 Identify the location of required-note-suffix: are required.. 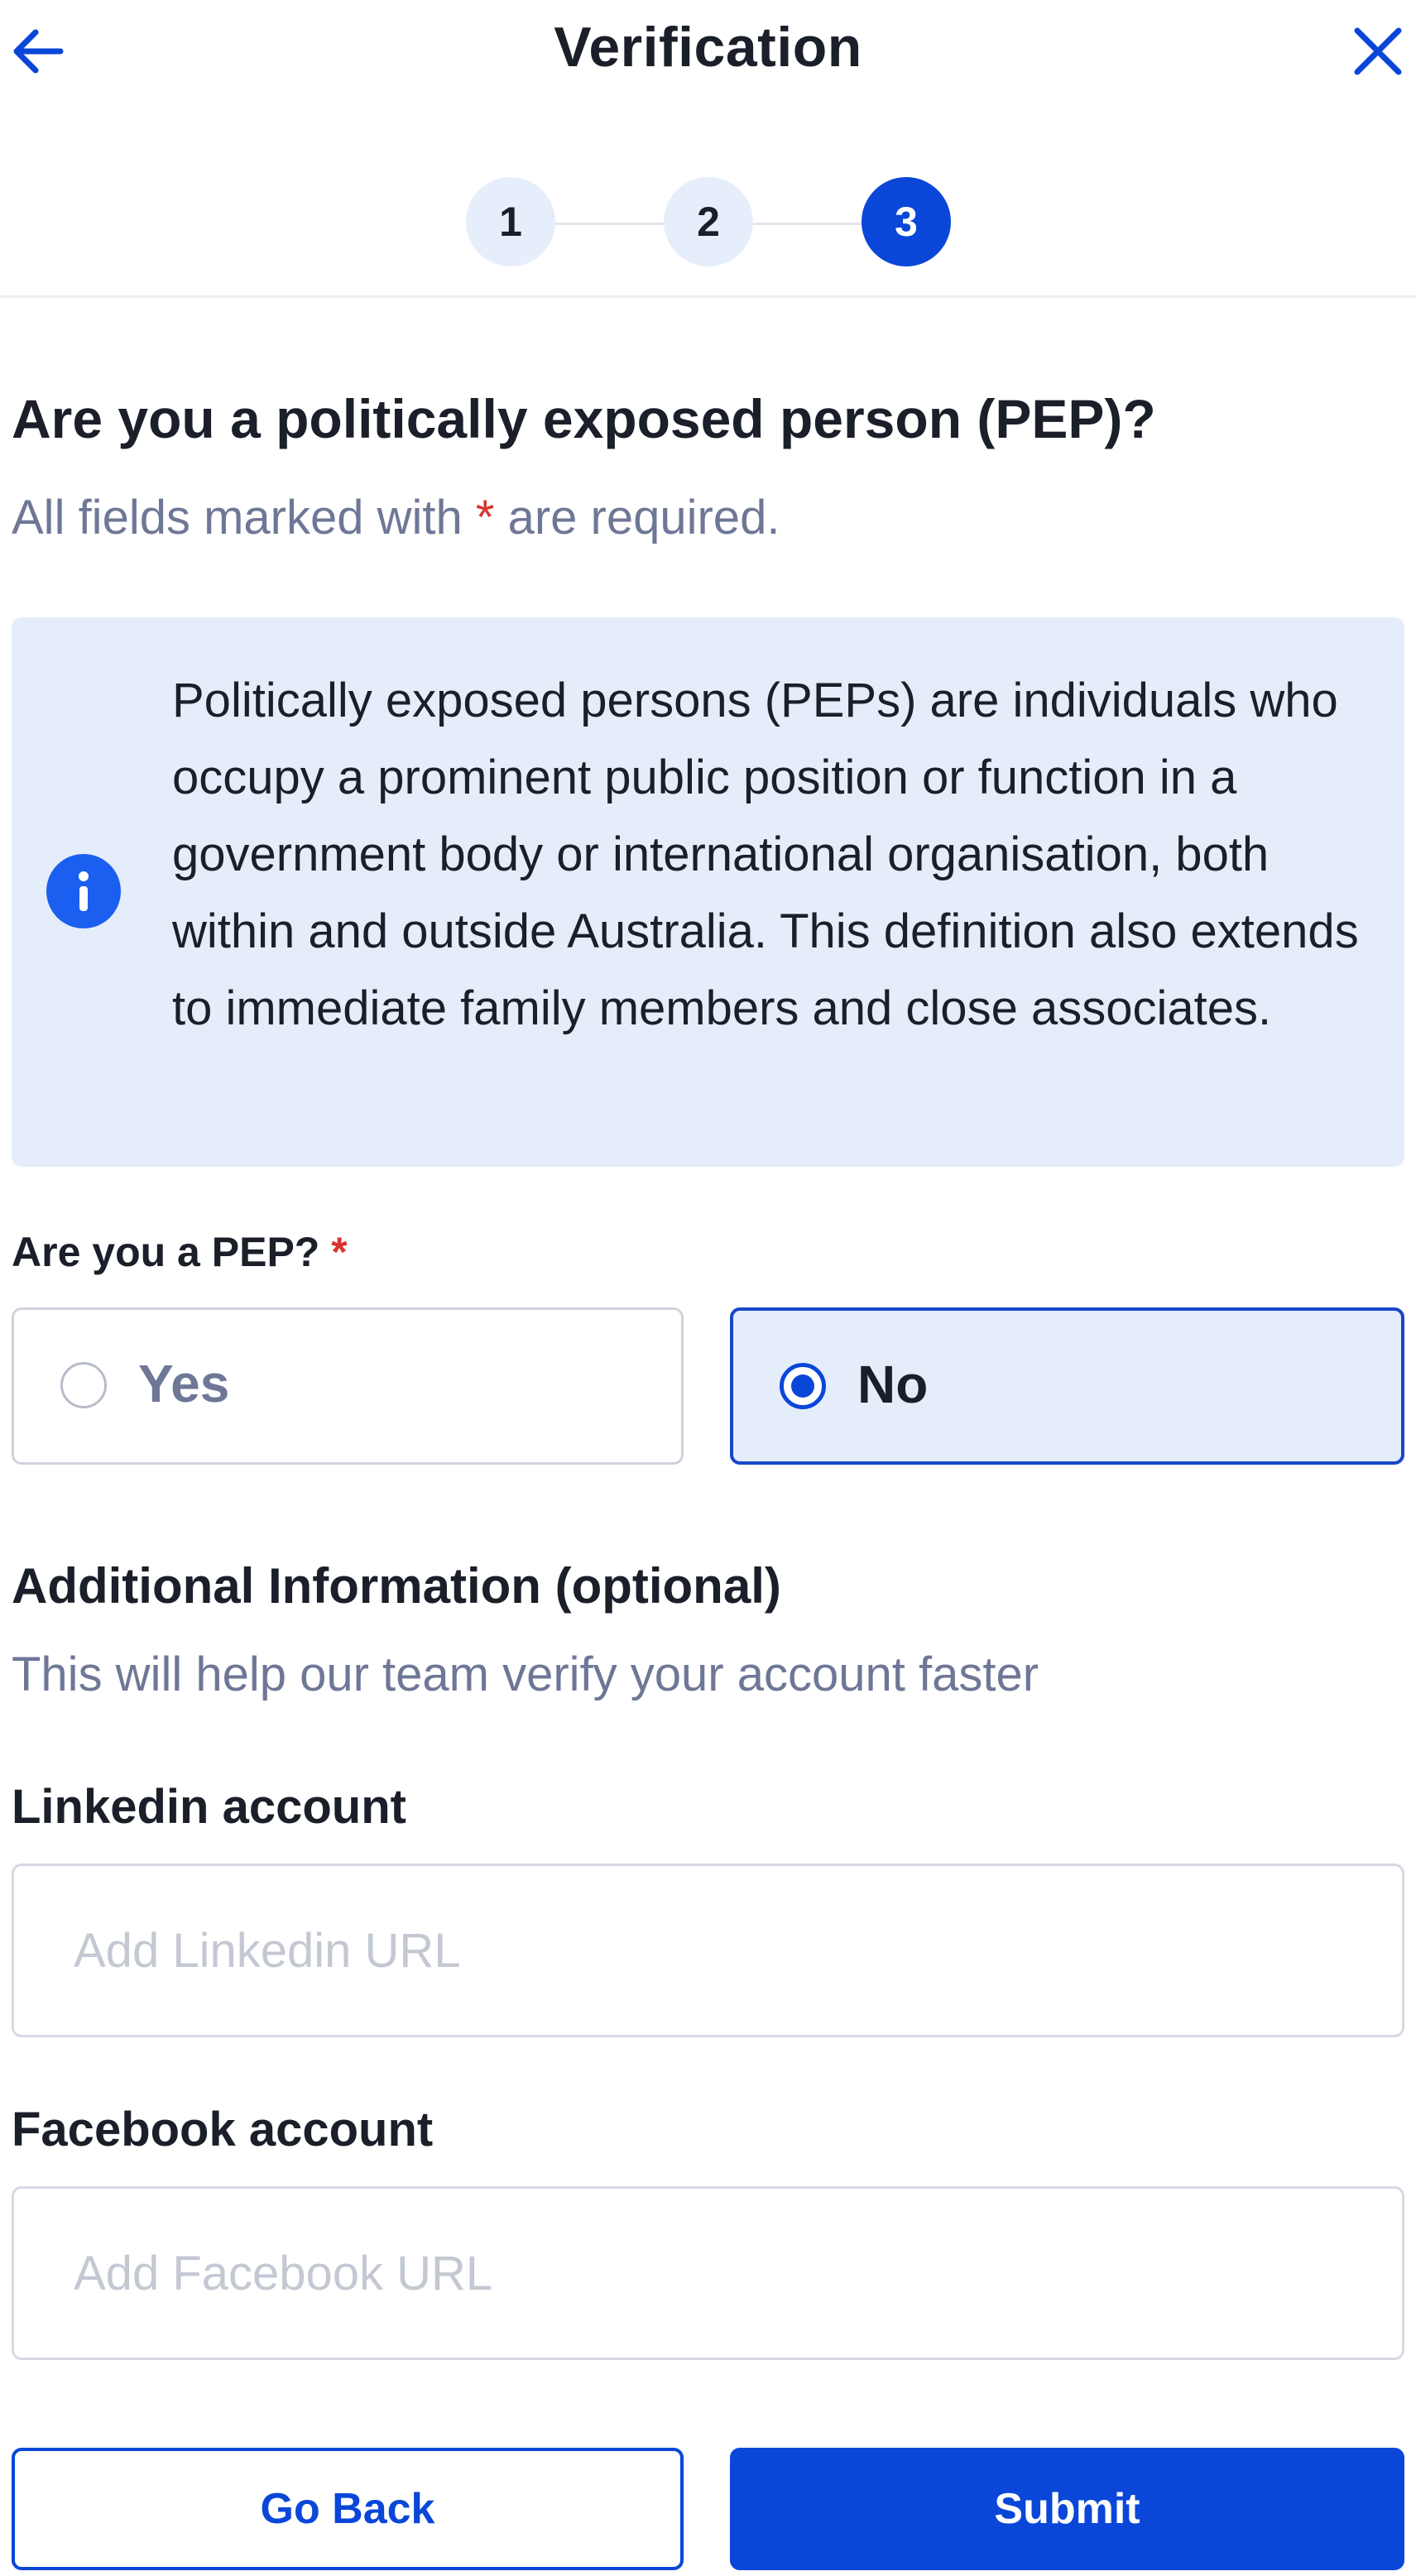
(643, 518).